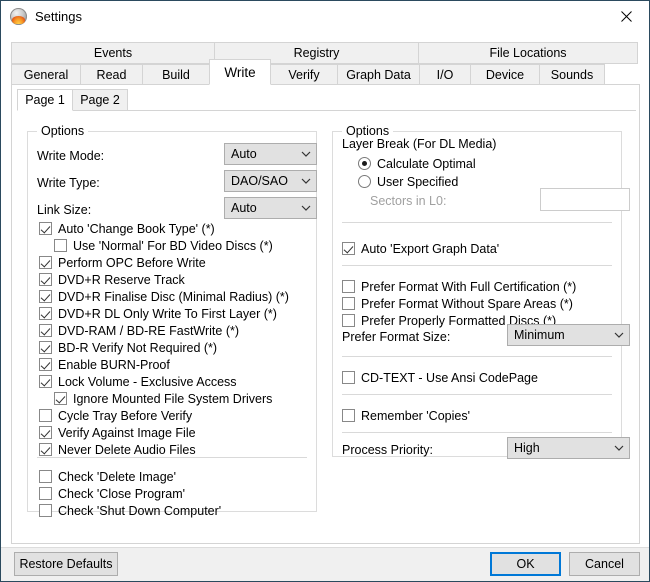 This screenshot has width=650, height=582. What do you see at coordinates (304, 74) in the screenshot?
I see `tab-verify: Verify` at bounding box center [304, 74].